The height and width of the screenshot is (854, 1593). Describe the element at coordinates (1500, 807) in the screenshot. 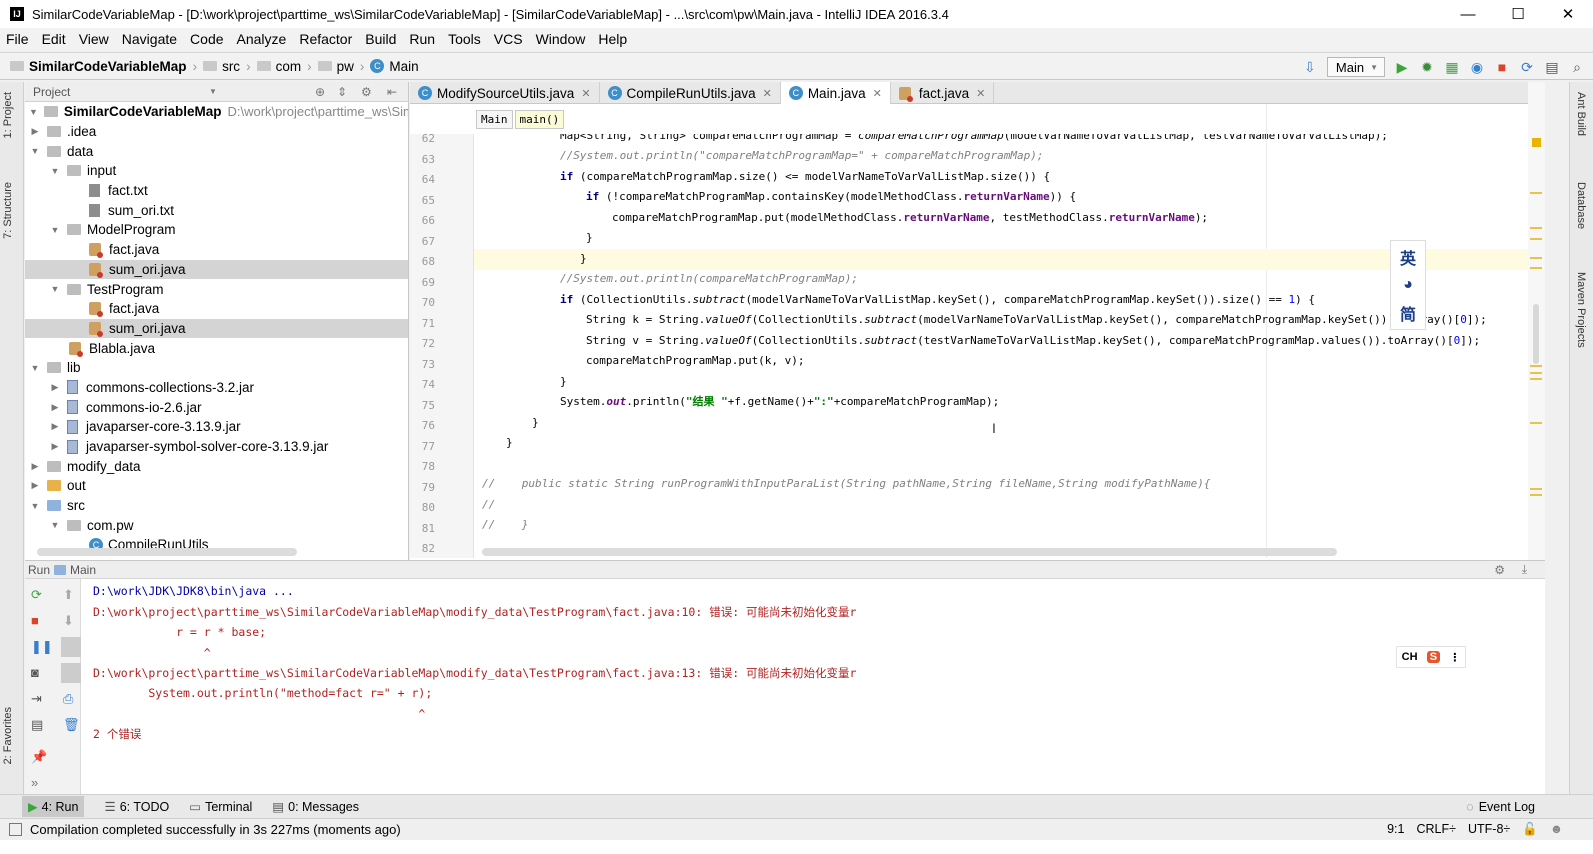

I see `event-log-button: ◌ Event Log` at that location.